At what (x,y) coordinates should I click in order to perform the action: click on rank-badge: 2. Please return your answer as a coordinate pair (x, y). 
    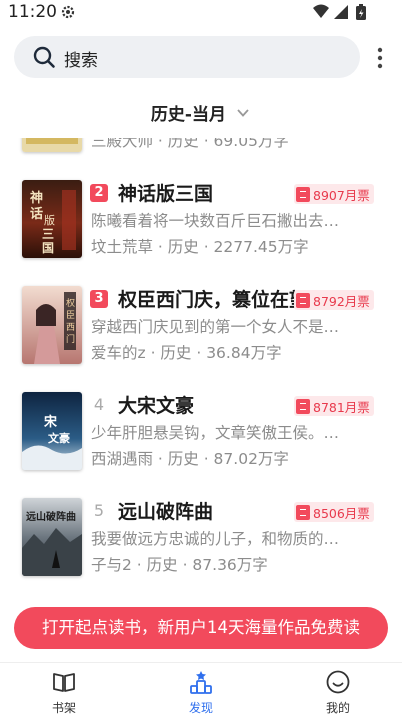
    Looking at the image, I should click on (99, 193).